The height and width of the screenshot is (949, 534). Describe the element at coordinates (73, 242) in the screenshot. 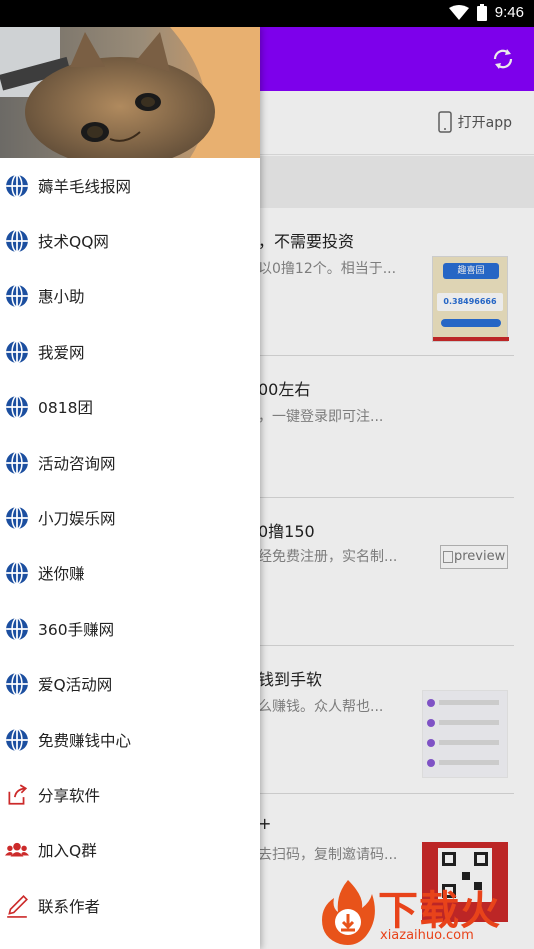

I see `menu-item-label: 技术QQ网` at that location.